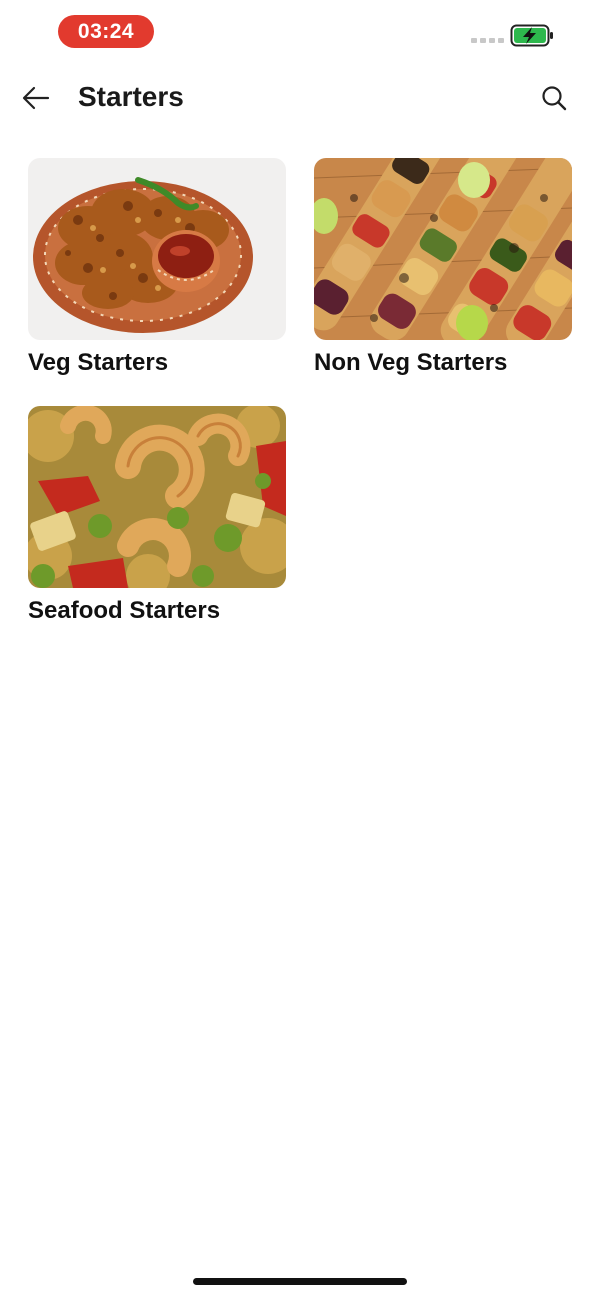 The image size is (600, 1298). I want to click on category-card-non-veg-starters: Non Veg Starters, so click(443, 267).